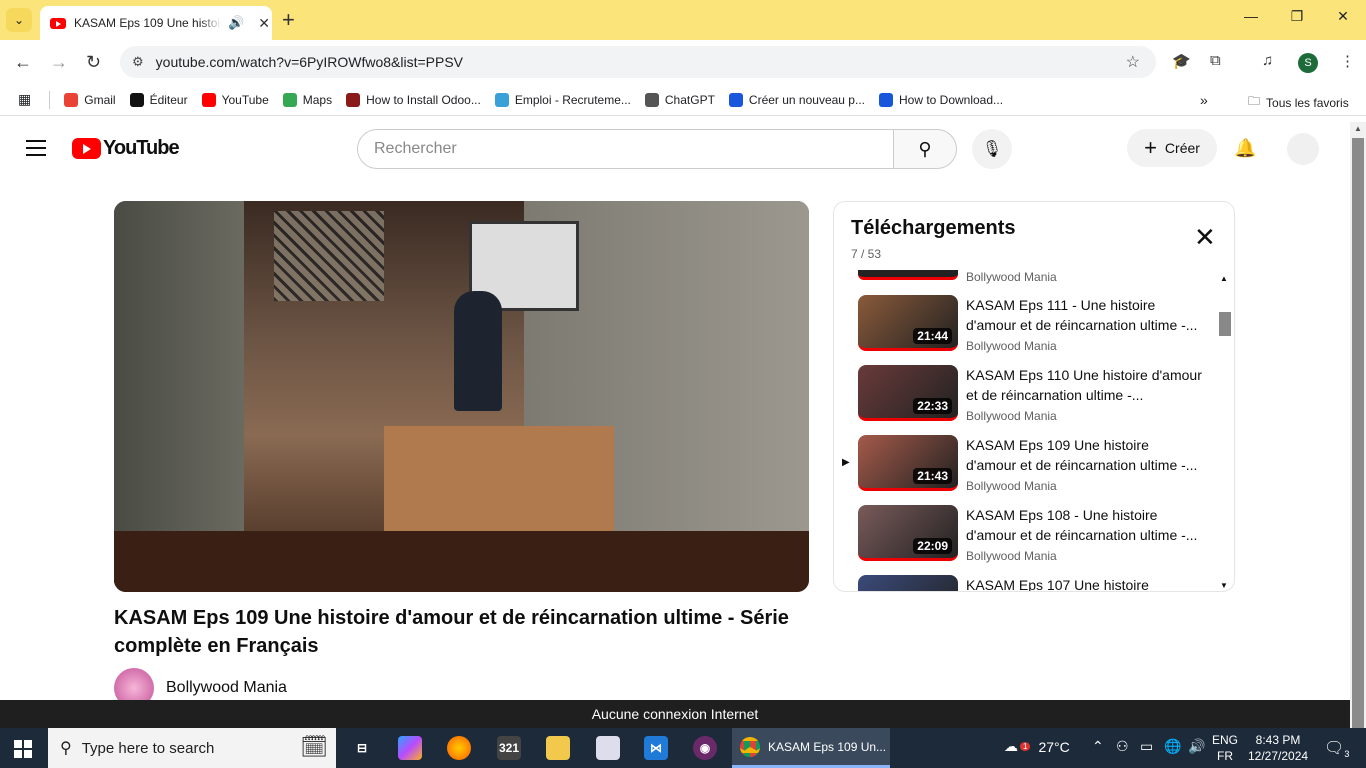  What do you see at coordinates (1150, 147) in the screenshot?
I see `plus-icon: +` at bounding box center [1150, 147].